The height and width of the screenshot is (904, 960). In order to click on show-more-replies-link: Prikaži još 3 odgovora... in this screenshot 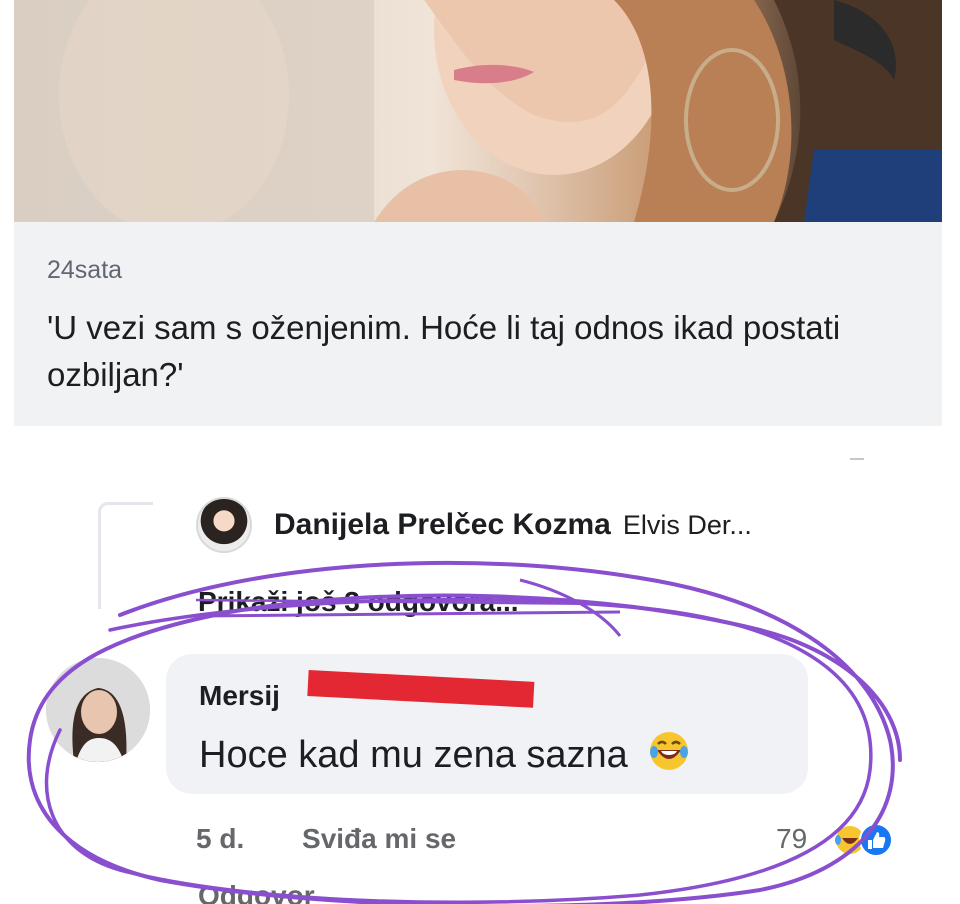, I will do `click(358, 602)`.